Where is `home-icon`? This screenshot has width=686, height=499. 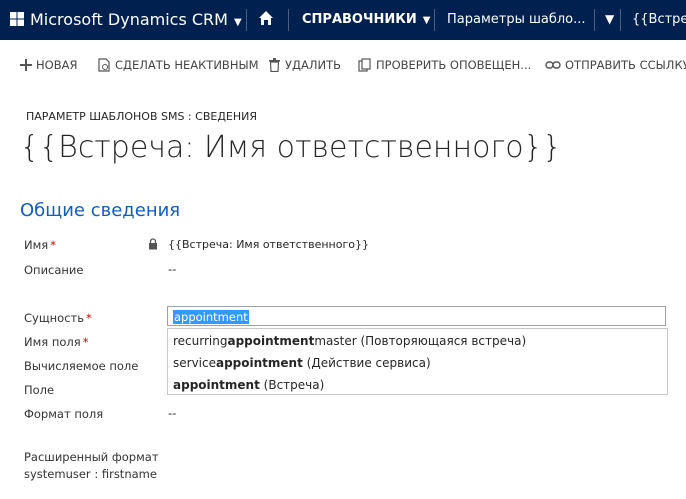
home-icon is located at coordinates (266, 18).